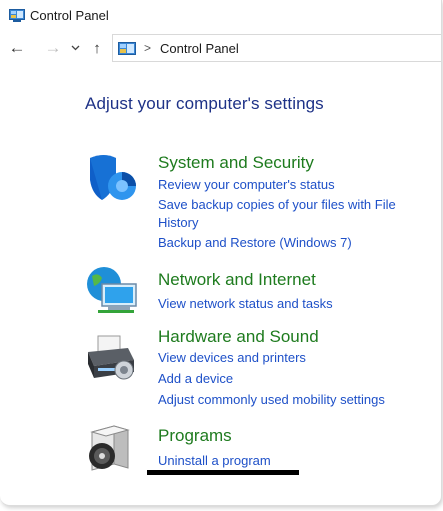 This screenshot has width=443, height=511. I want to click on address-bar: > Control Panel, so click(276, 48).